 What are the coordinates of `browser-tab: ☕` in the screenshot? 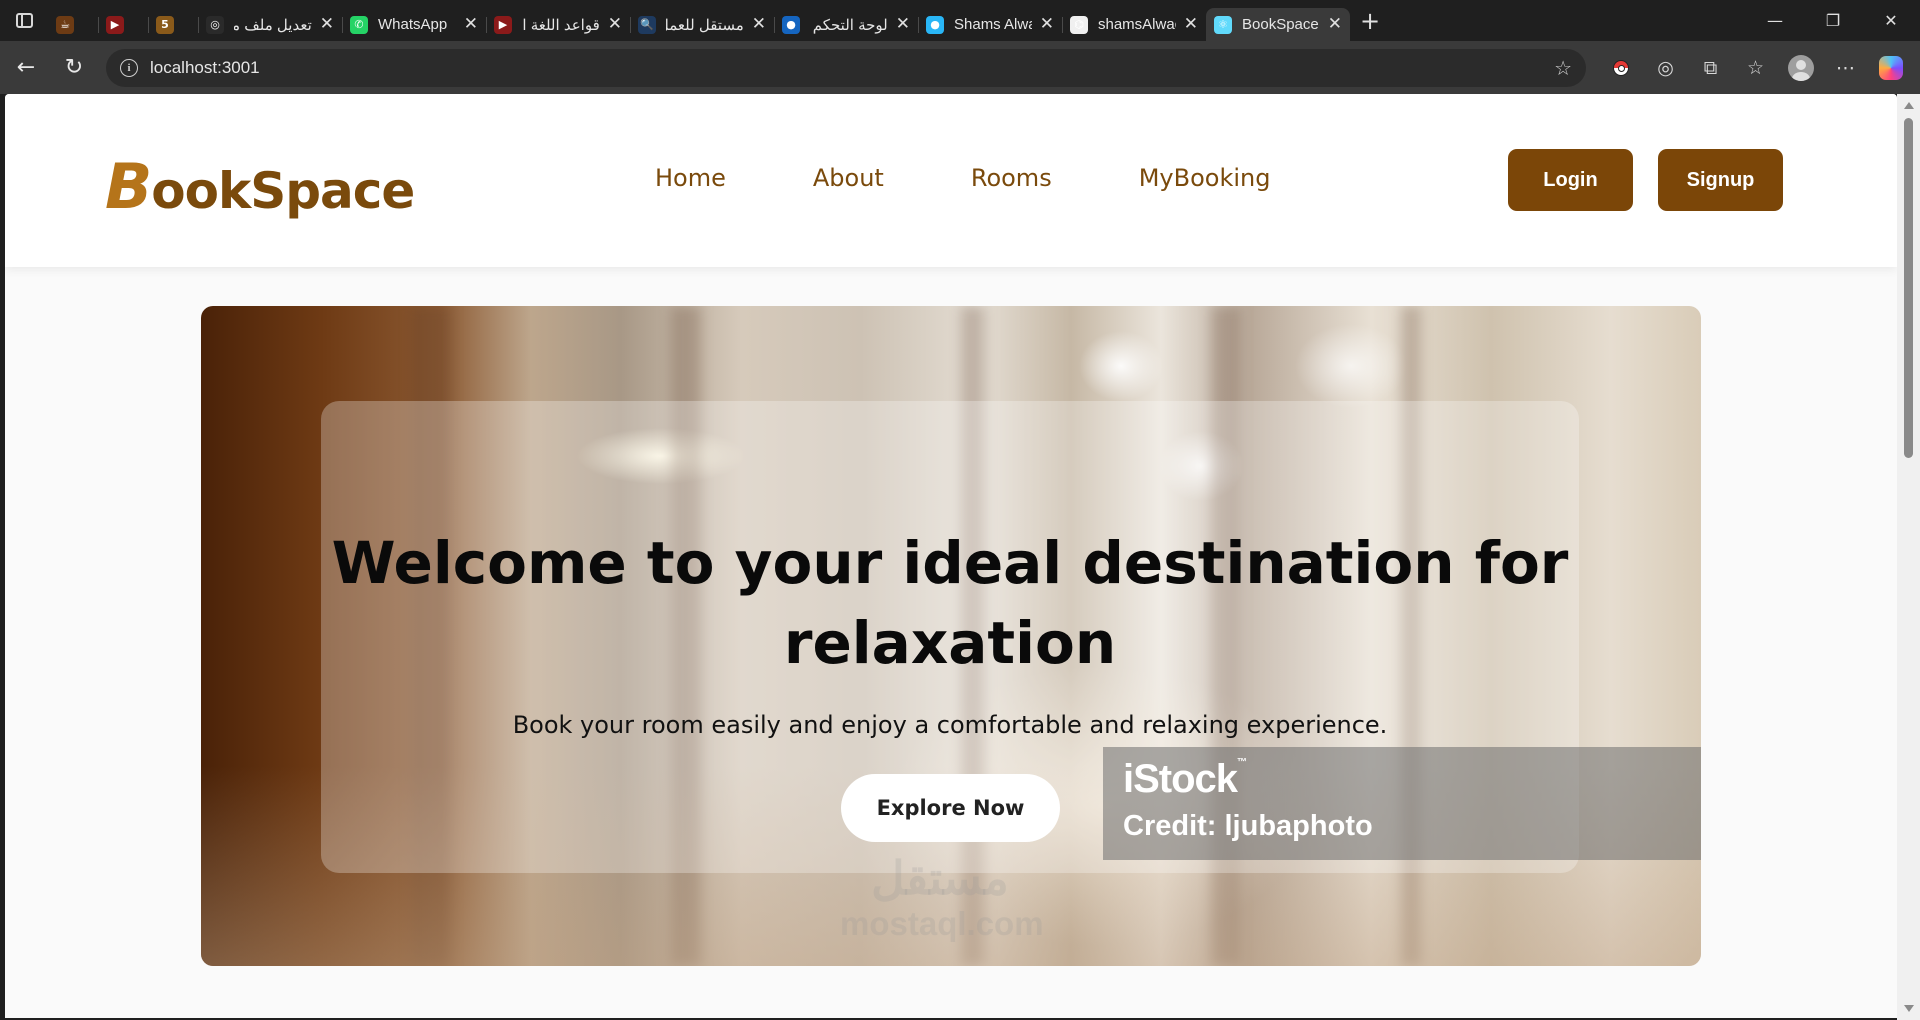 It's located at (73, 24).